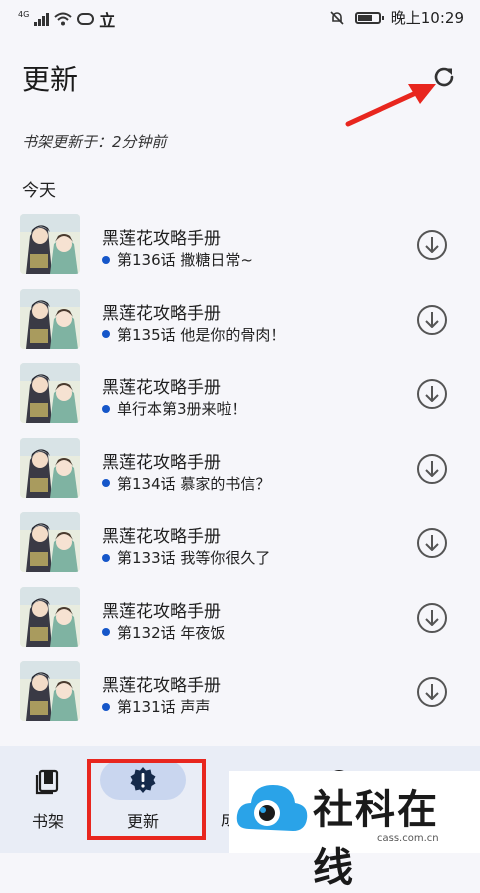  I want to click on chapter-title: 第131话 声声, so click(164, 707).